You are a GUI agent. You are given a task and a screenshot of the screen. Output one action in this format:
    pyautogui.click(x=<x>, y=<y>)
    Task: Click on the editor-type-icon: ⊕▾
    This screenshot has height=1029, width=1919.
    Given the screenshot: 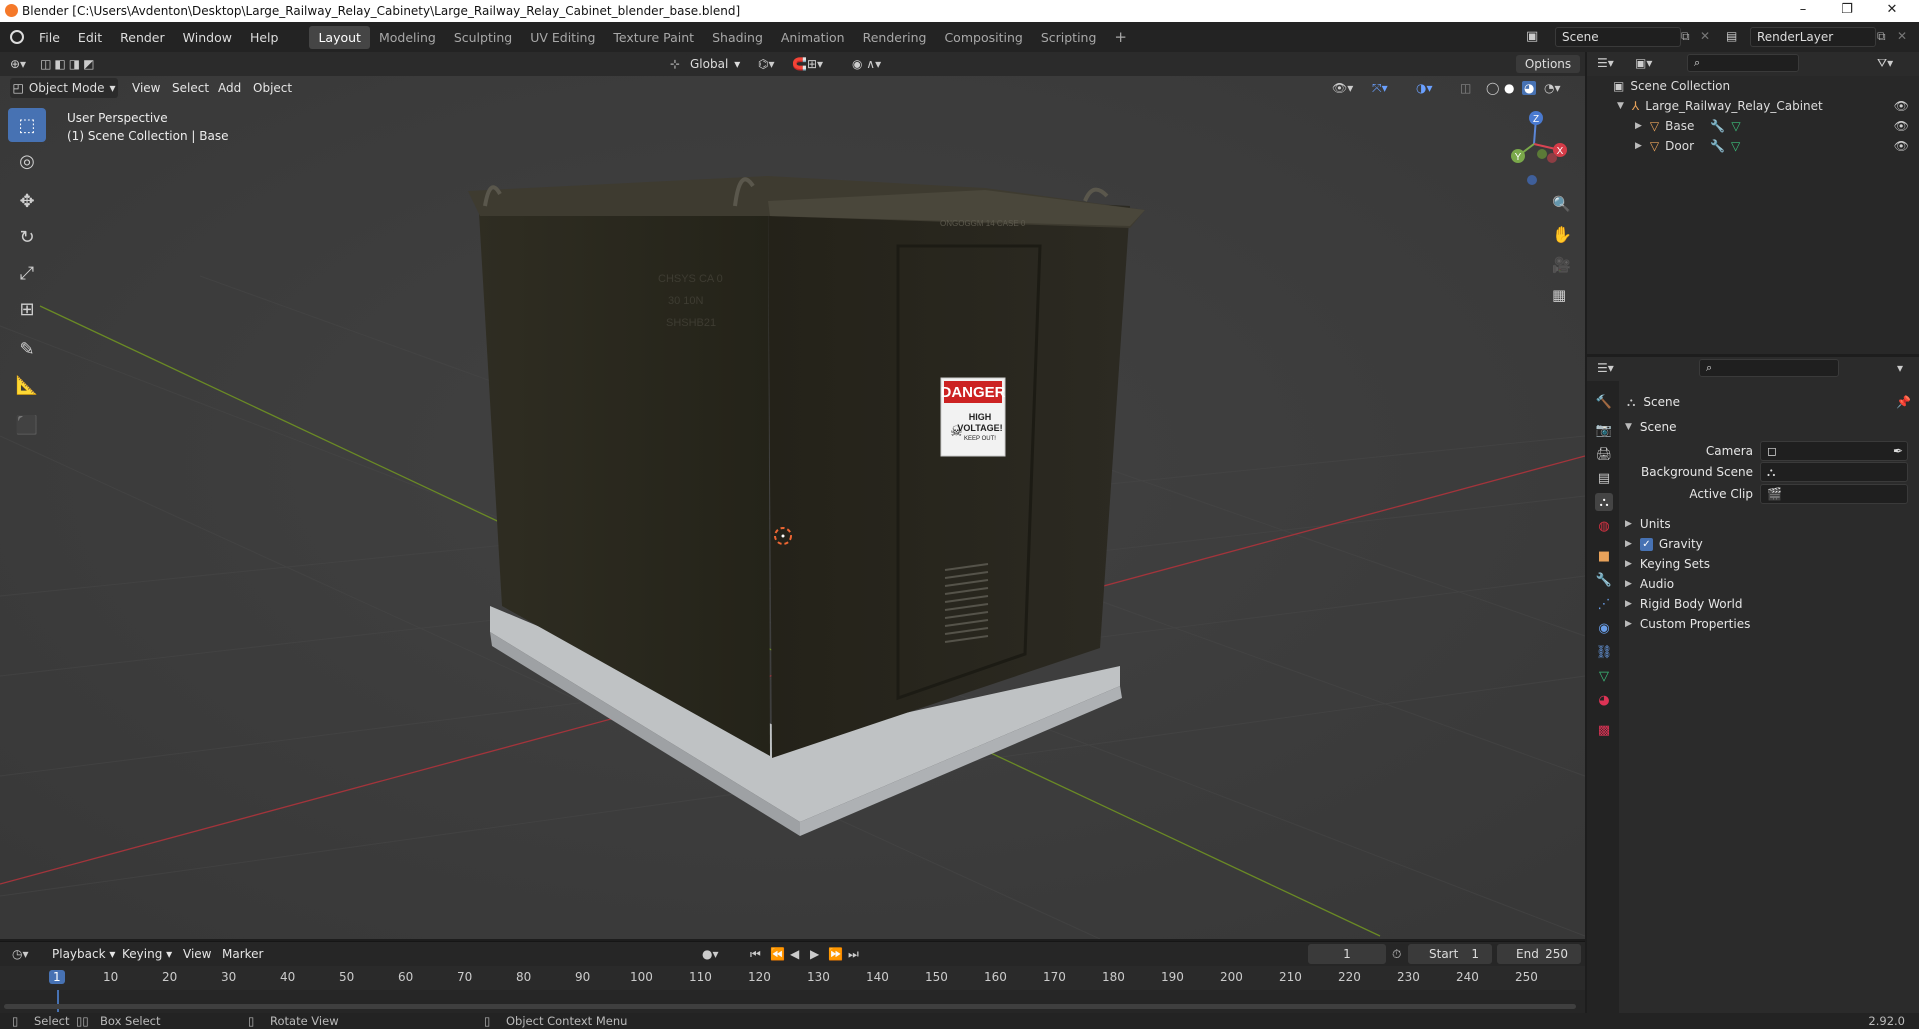 What is the action you would take?
    pyautogui.click(x=18, y=64)
    